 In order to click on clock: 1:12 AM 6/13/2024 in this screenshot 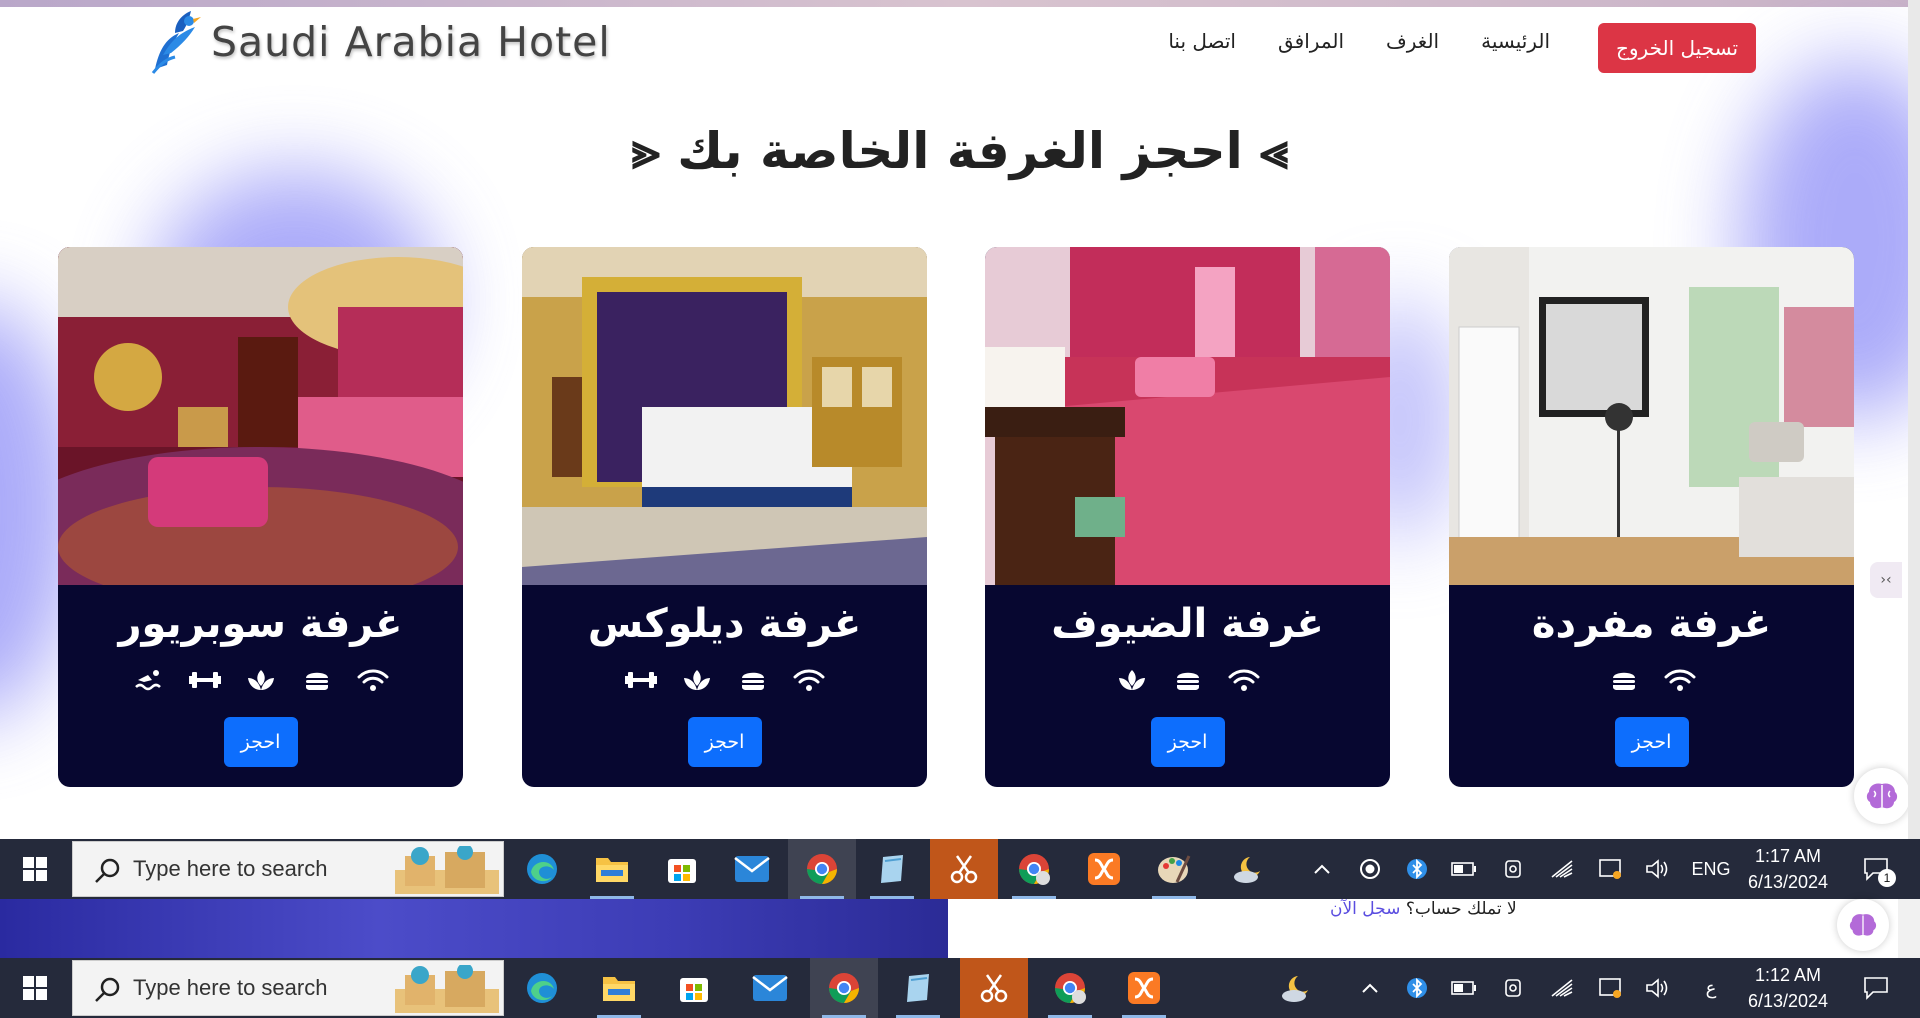, I will do `click(1788, 988)`.